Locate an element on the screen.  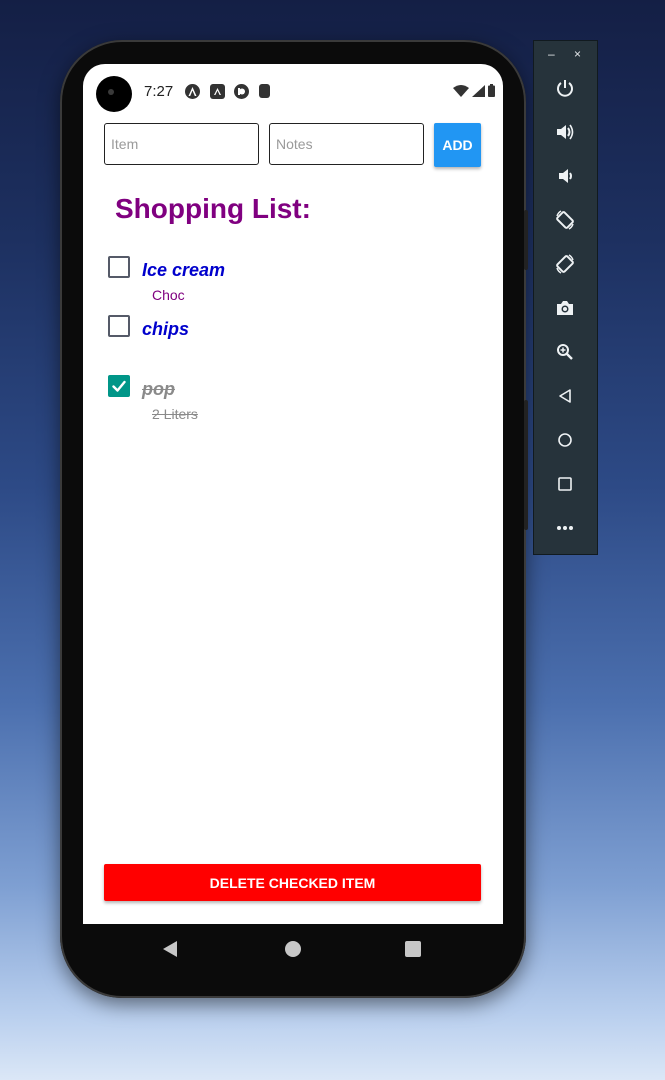
battery-icon is located at coordinates (491, 90).